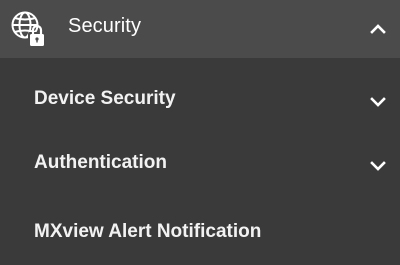 Image resolution: width=400 pixels, height=265 pixels. I want to click on globe-lock-icon, so click(32, 30).